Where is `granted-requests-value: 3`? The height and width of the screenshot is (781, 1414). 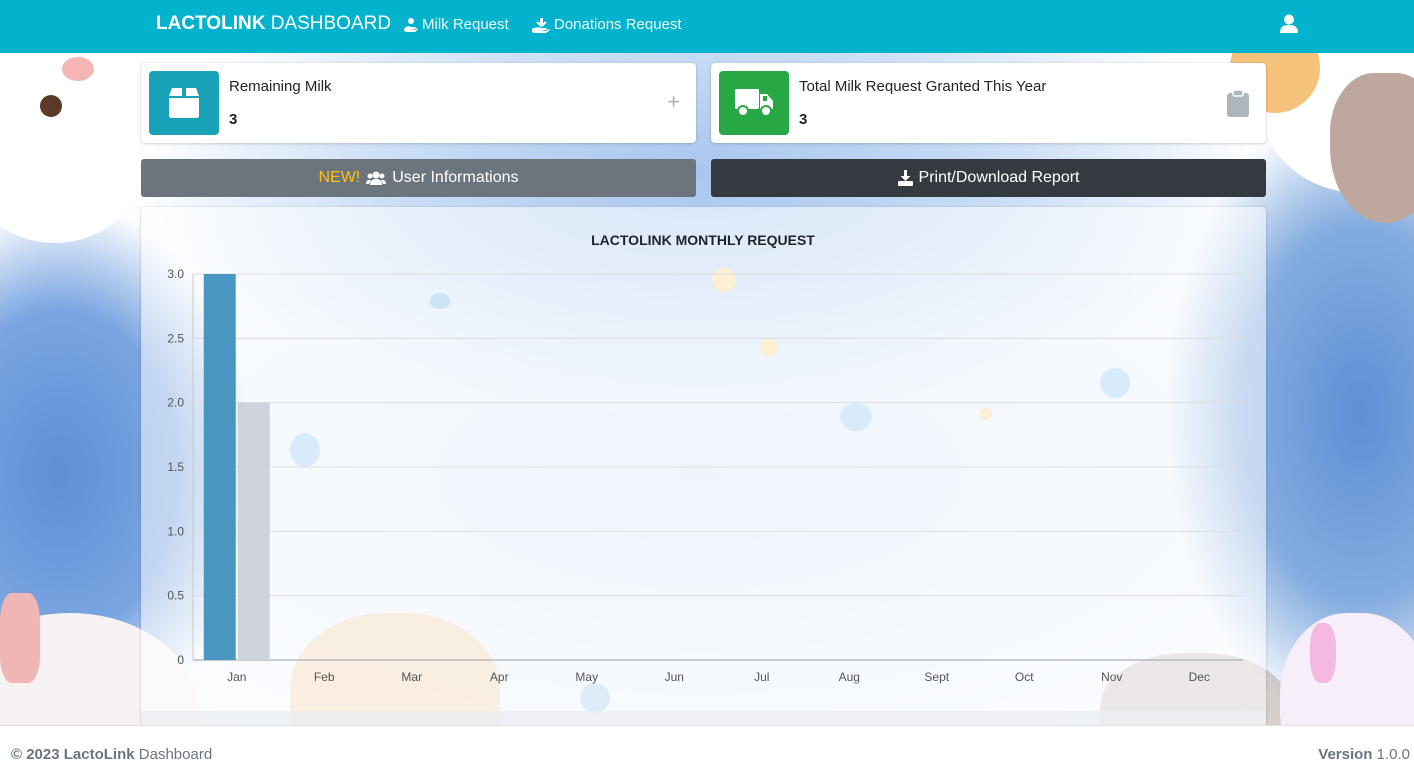
granted-requests-value: 3 is located at coordinates (803, 119).